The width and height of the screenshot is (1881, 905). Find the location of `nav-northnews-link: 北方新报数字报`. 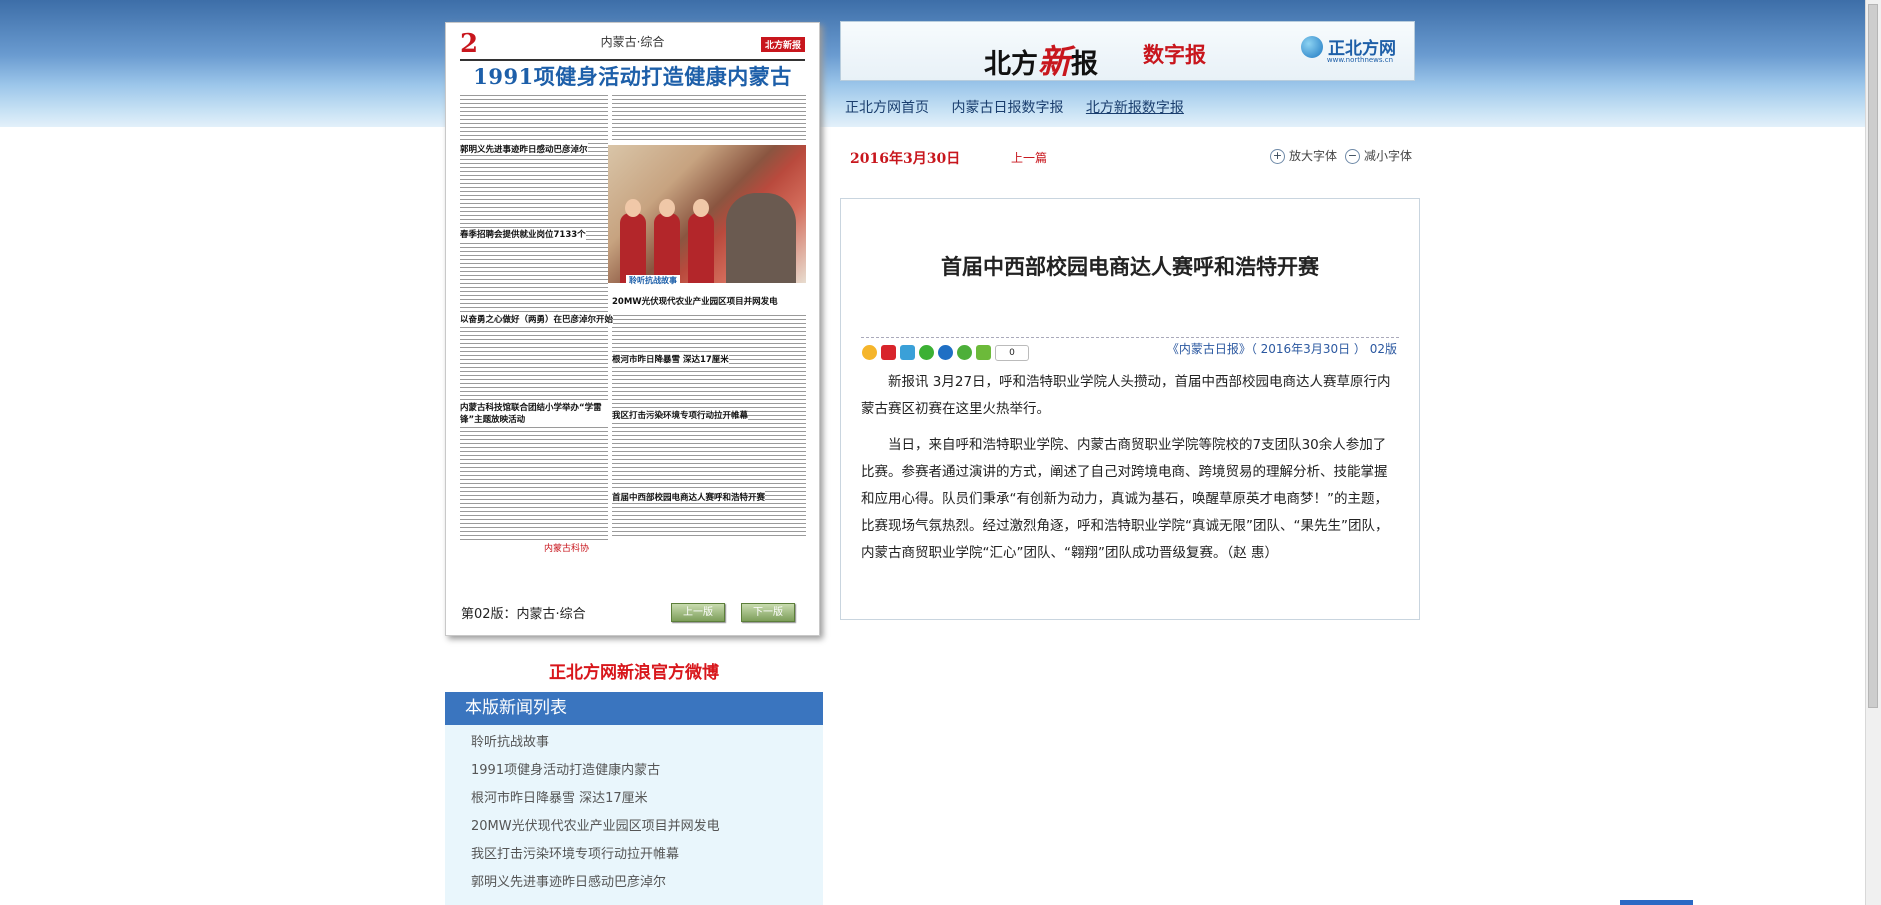

nav-northnews-link: 北方新报数字报 is located at coordinates (1135, 108).